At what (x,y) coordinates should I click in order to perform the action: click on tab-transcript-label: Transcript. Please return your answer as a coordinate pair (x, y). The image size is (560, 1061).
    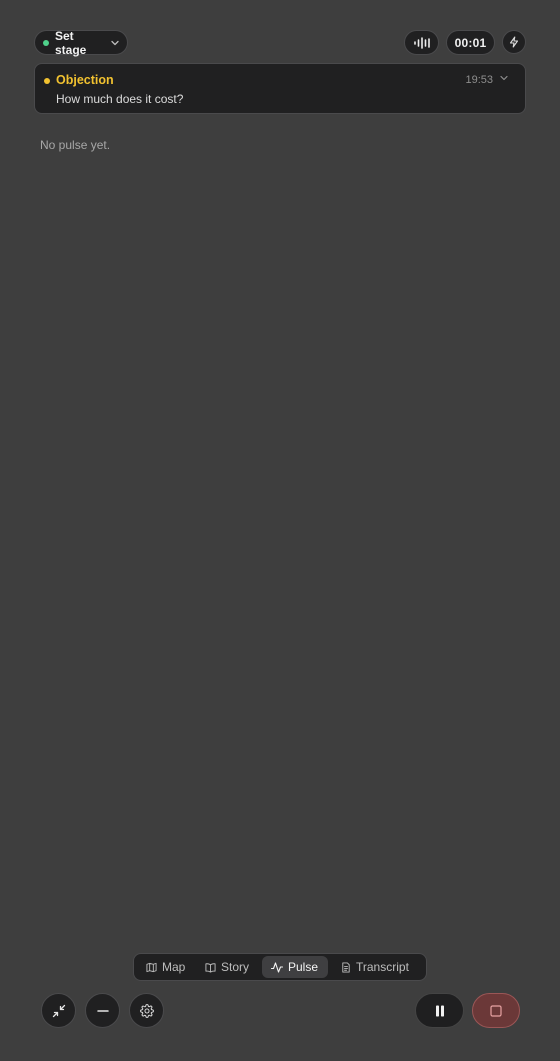
    Looking at the image, I should click on (382, 967).